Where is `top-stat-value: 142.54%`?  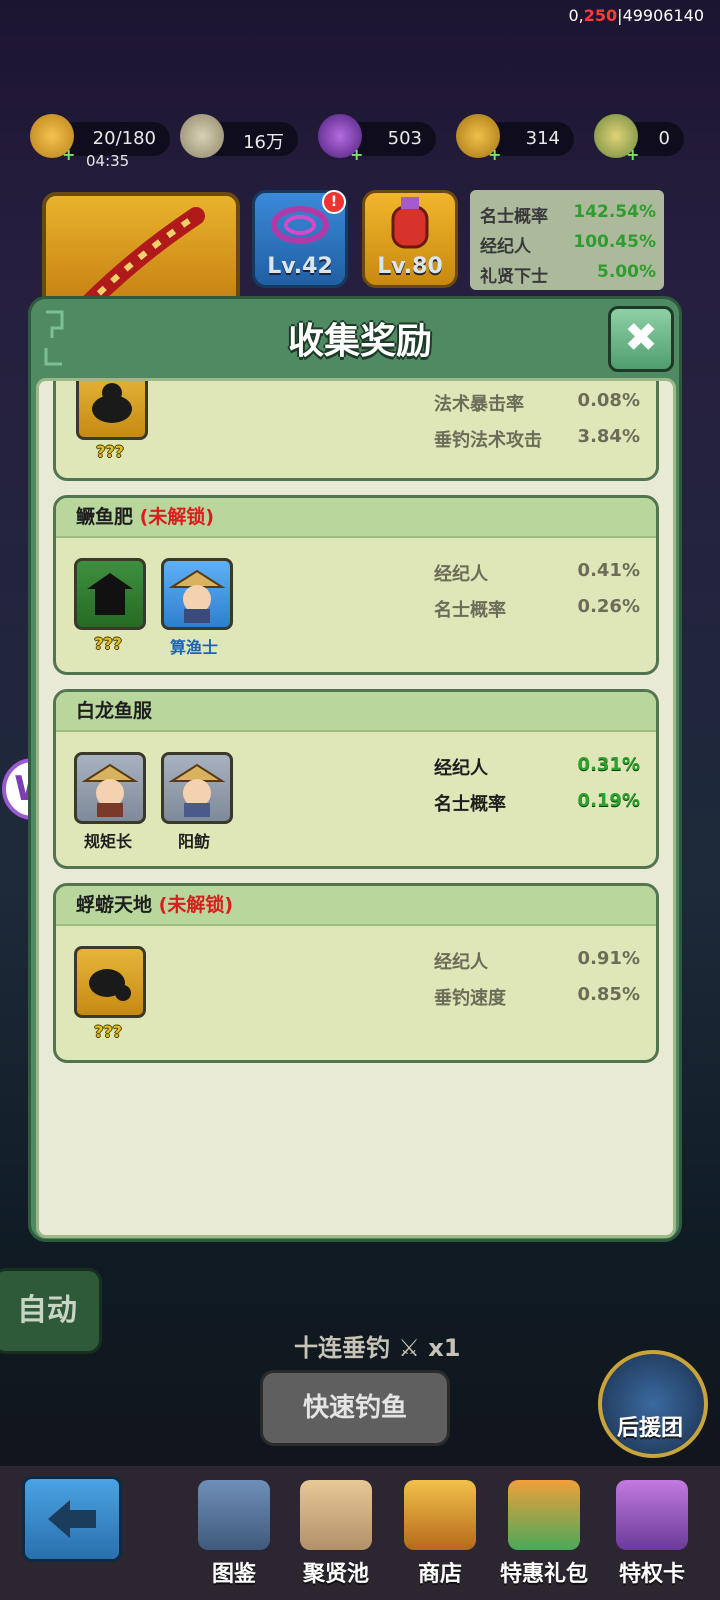 top-stat-value: 142.54% is located at coordinates (614, 212).